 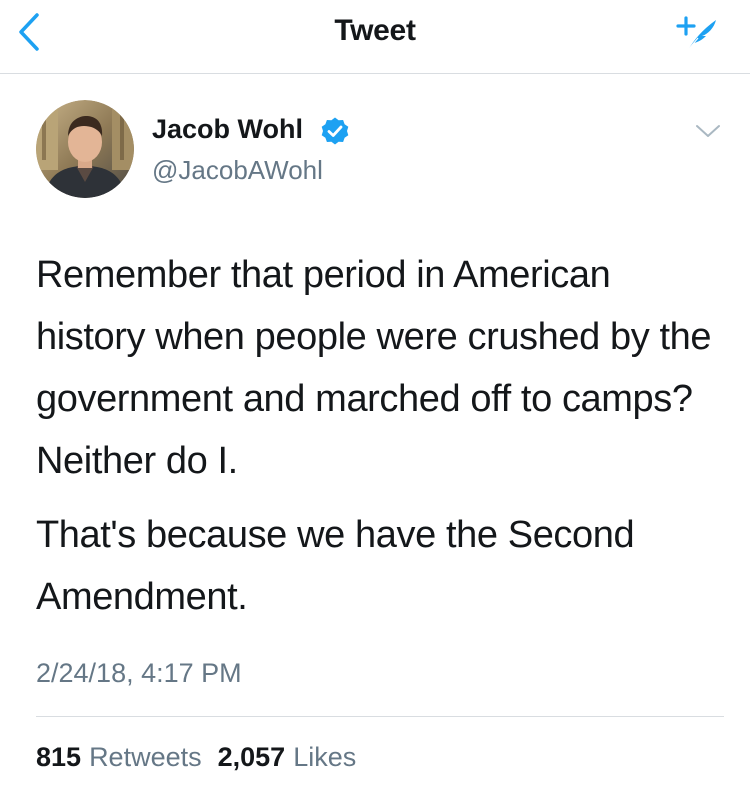 What do you see at coordinates (325, 757) in the screenshot?
I see `likes-label: Likes` at bounding box center [325, 757].